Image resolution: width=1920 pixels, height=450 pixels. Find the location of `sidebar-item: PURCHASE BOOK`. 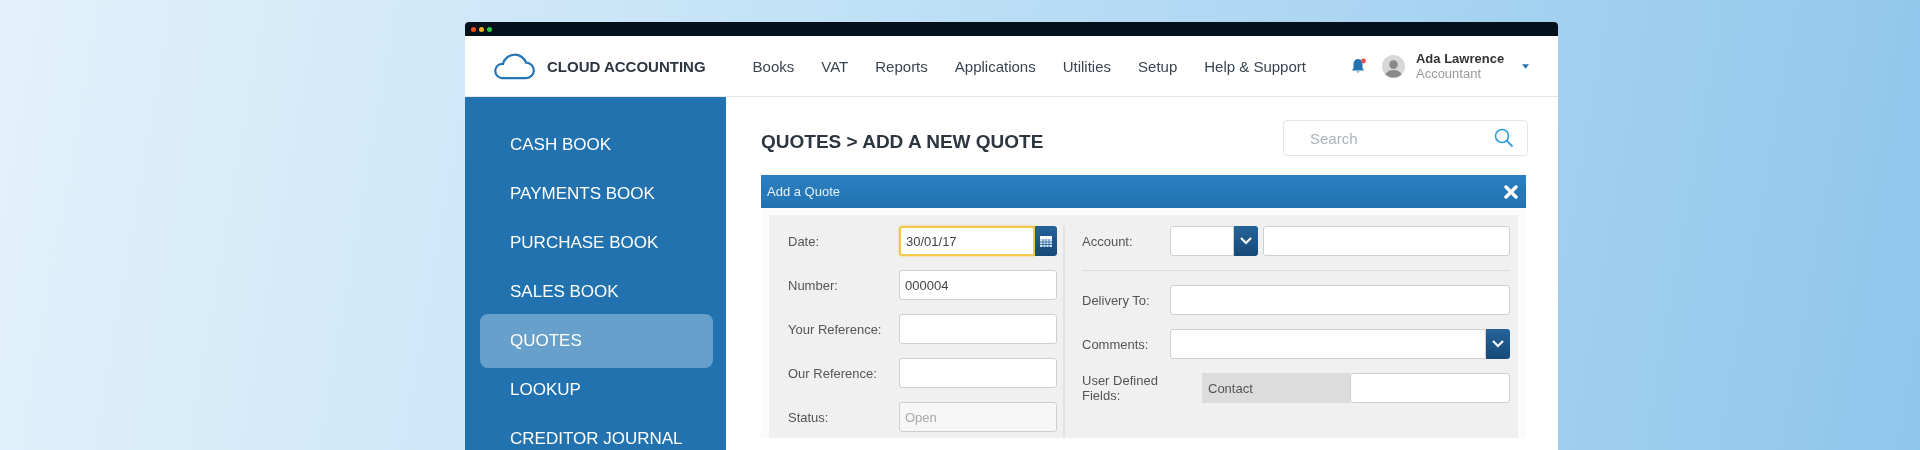

sidebar-item: PURCHASE BOOK is located at coordinates (596, 243).